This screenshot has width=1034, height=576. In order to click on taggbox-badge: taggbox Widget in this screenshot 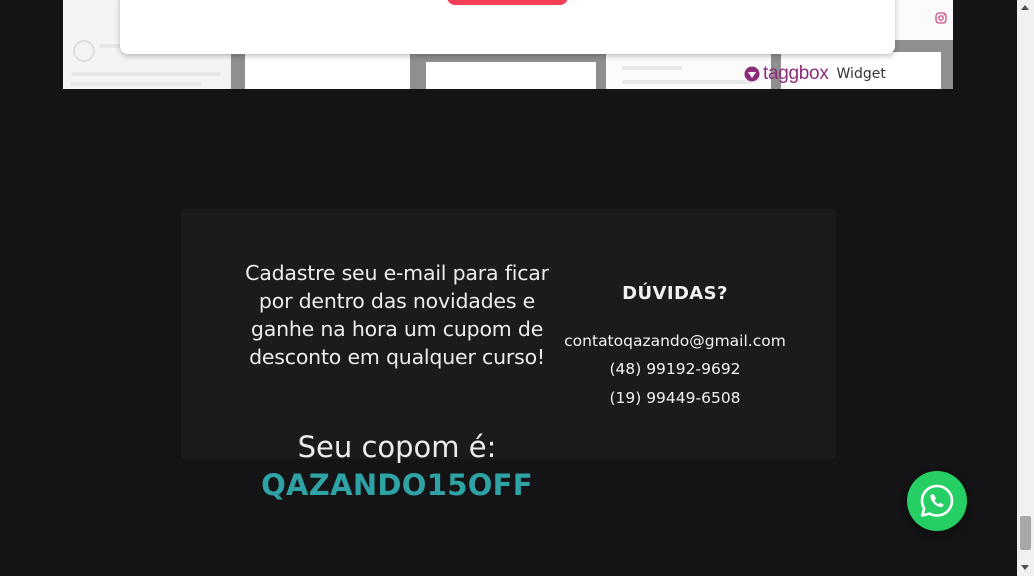, I will do `click(815, 74)`.